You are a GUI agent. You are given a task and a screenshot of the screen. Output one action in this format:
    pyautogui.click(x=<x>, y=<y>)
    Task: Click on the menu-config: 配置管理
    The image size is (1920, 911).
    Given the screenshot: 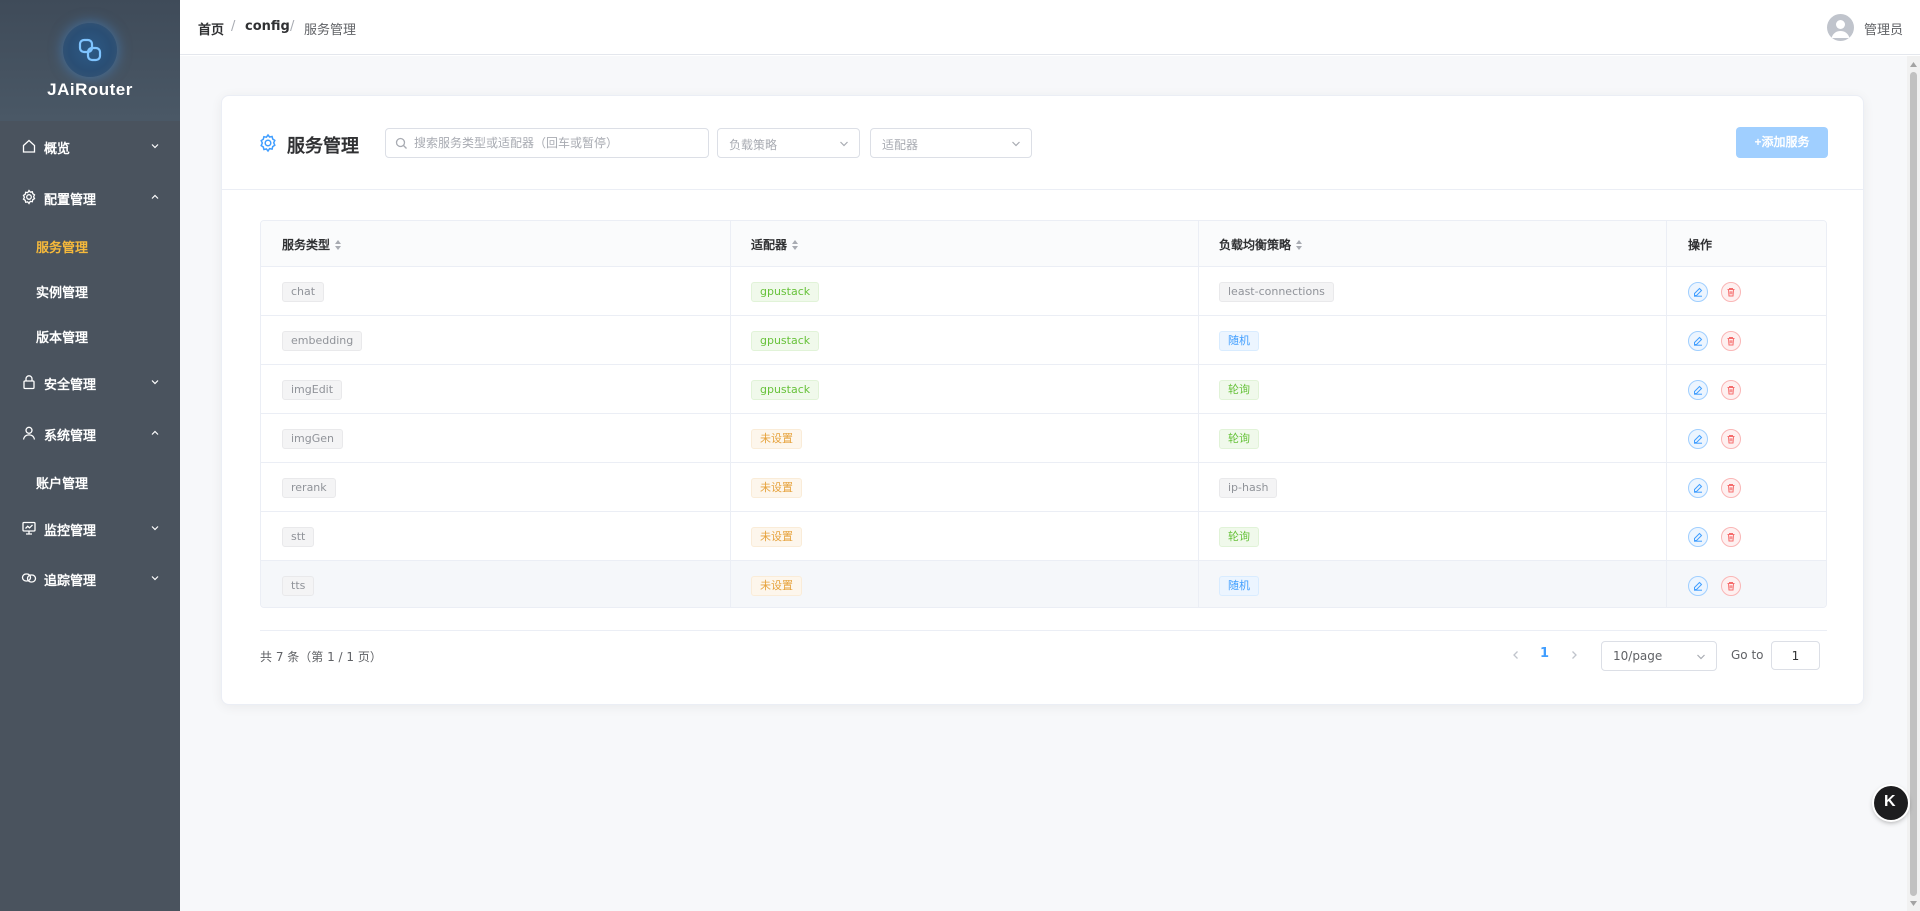 What is the action you would take?
    pyautogui.click(x=90, y=197)
    